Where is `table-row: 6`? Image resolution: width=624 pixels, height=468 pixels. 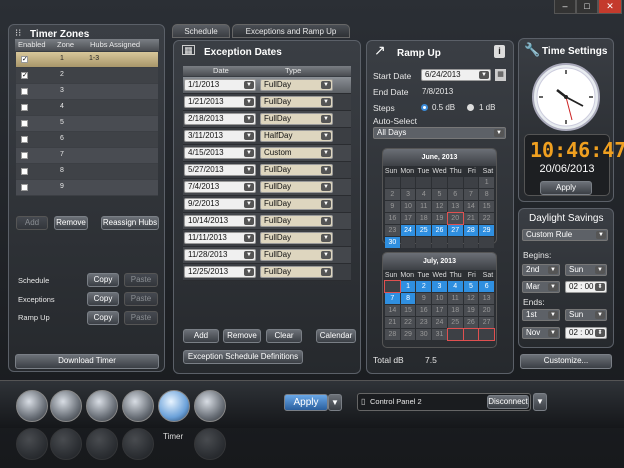
table-row: 6 is located at coordinates (87, 140).